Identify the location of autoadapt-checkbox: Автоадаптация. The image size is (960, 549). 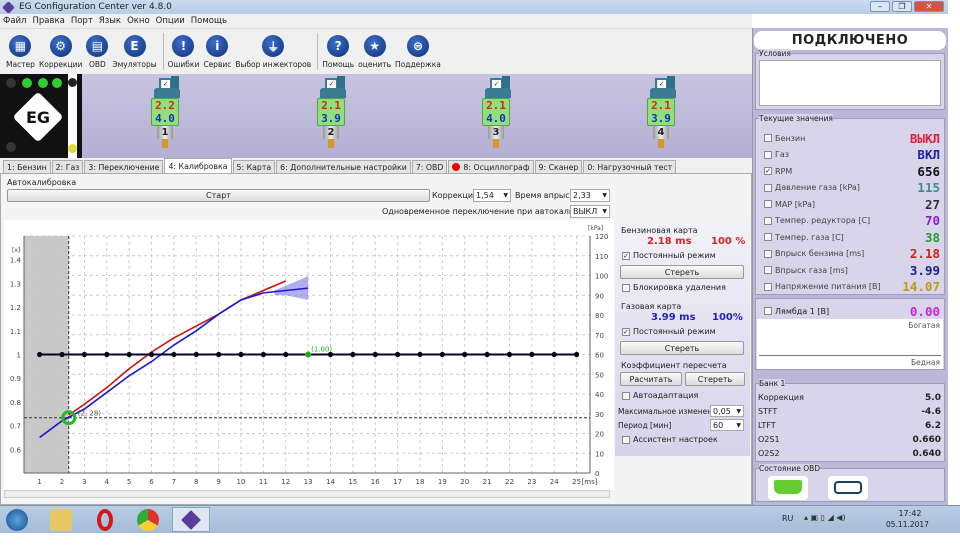
(660, 395).